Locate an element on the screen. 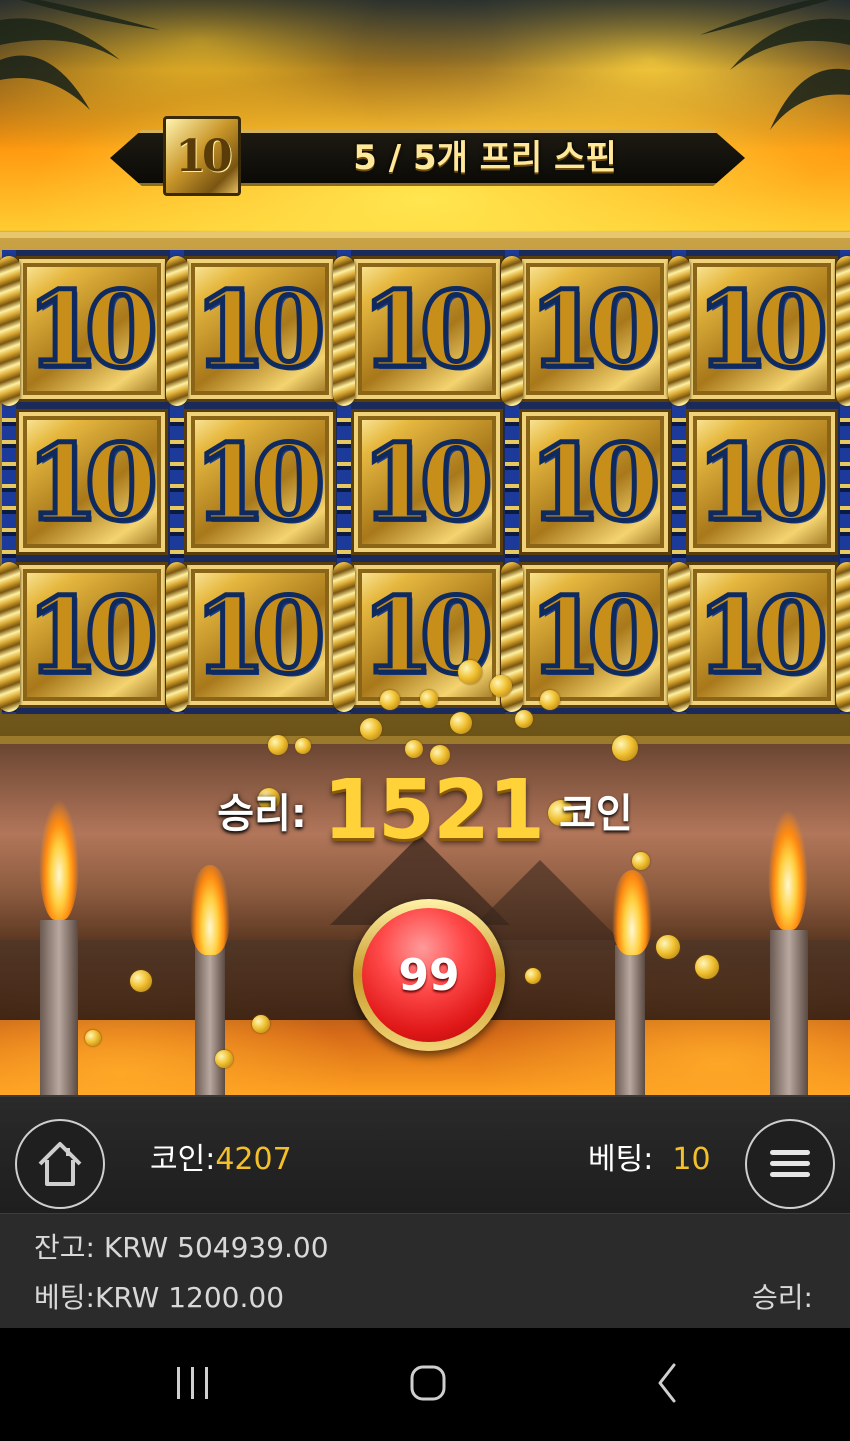 Image resolution: width=850 pixels, height=1441 pixels. free-spins-counter: 5 / 5개 프리 스핀 is located at coordinates (485, 158).